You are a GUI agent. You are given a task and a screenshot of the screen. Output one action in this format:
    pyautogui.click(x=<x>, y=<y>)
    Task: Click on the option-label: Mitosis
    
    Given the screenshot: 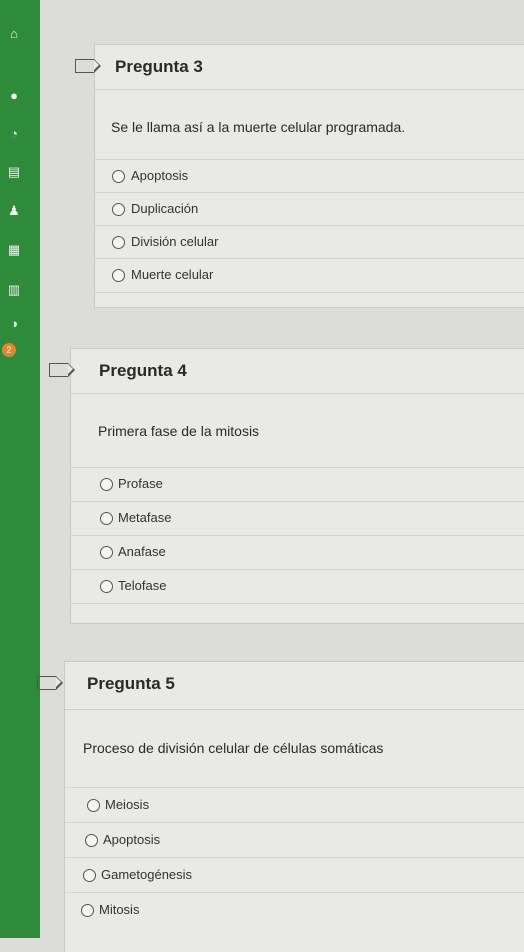 What is the action you would take?
    pyautogui.click(x=119, y=909)
    